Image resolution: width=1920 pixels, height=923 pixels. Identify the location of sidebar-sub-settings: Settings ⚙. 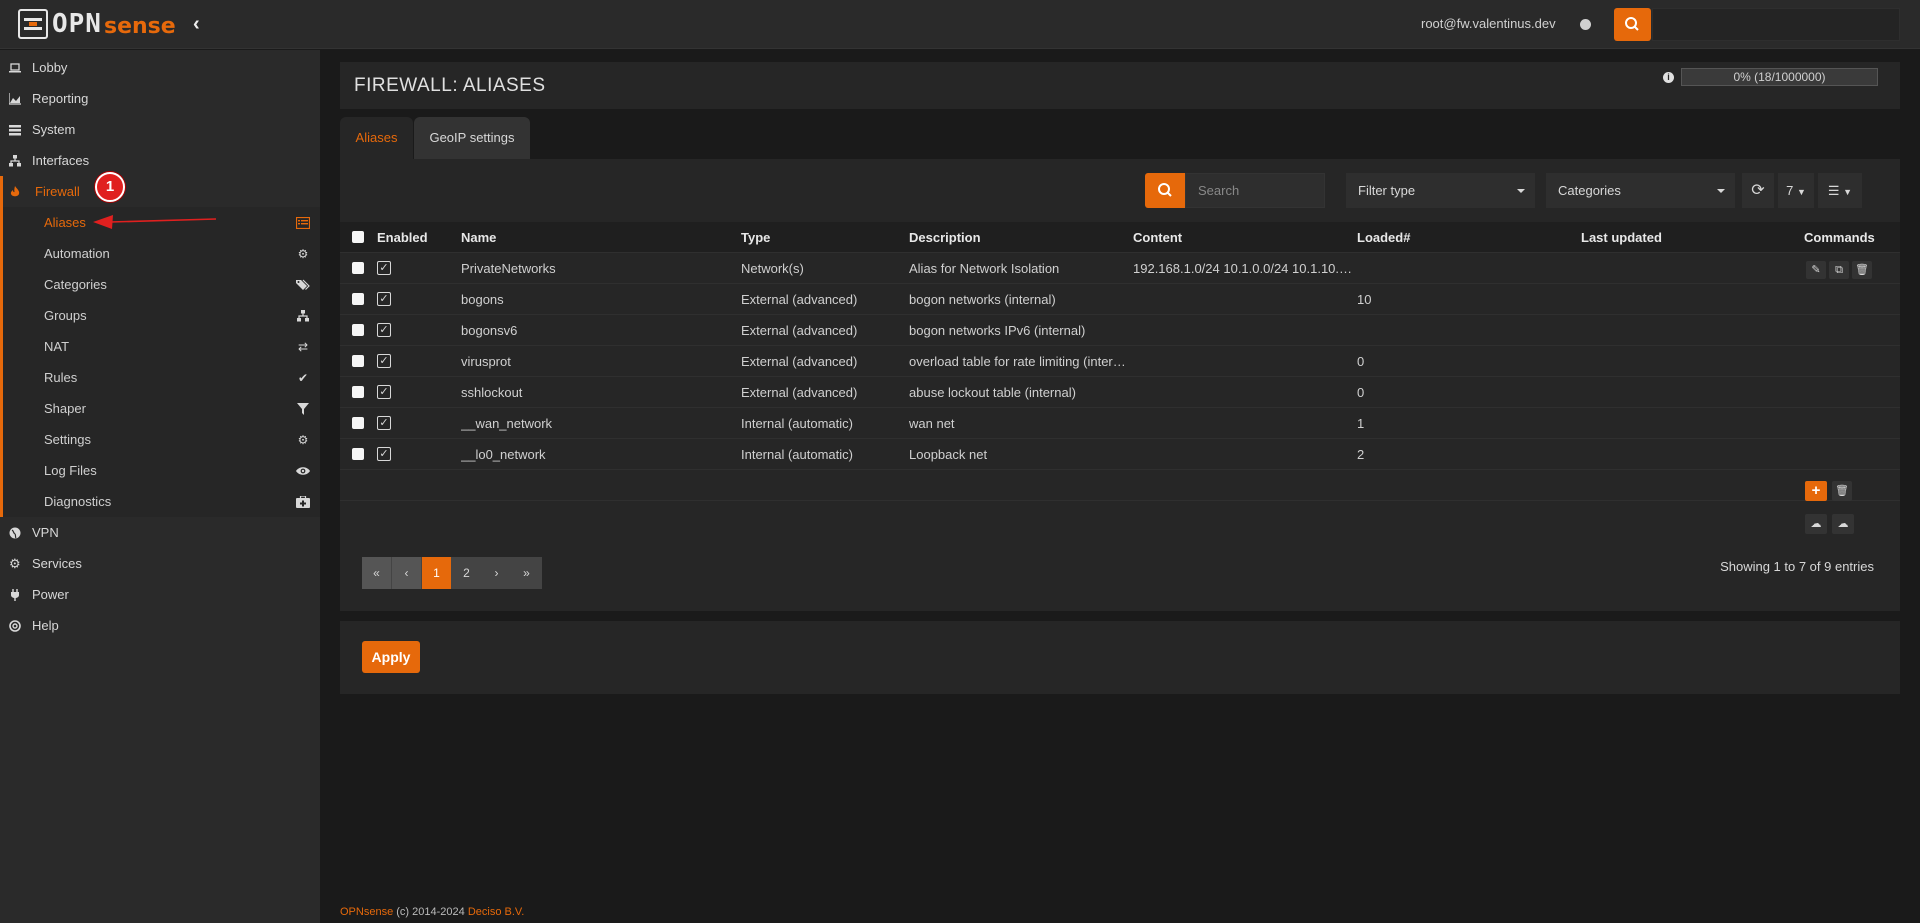
(160, 439).